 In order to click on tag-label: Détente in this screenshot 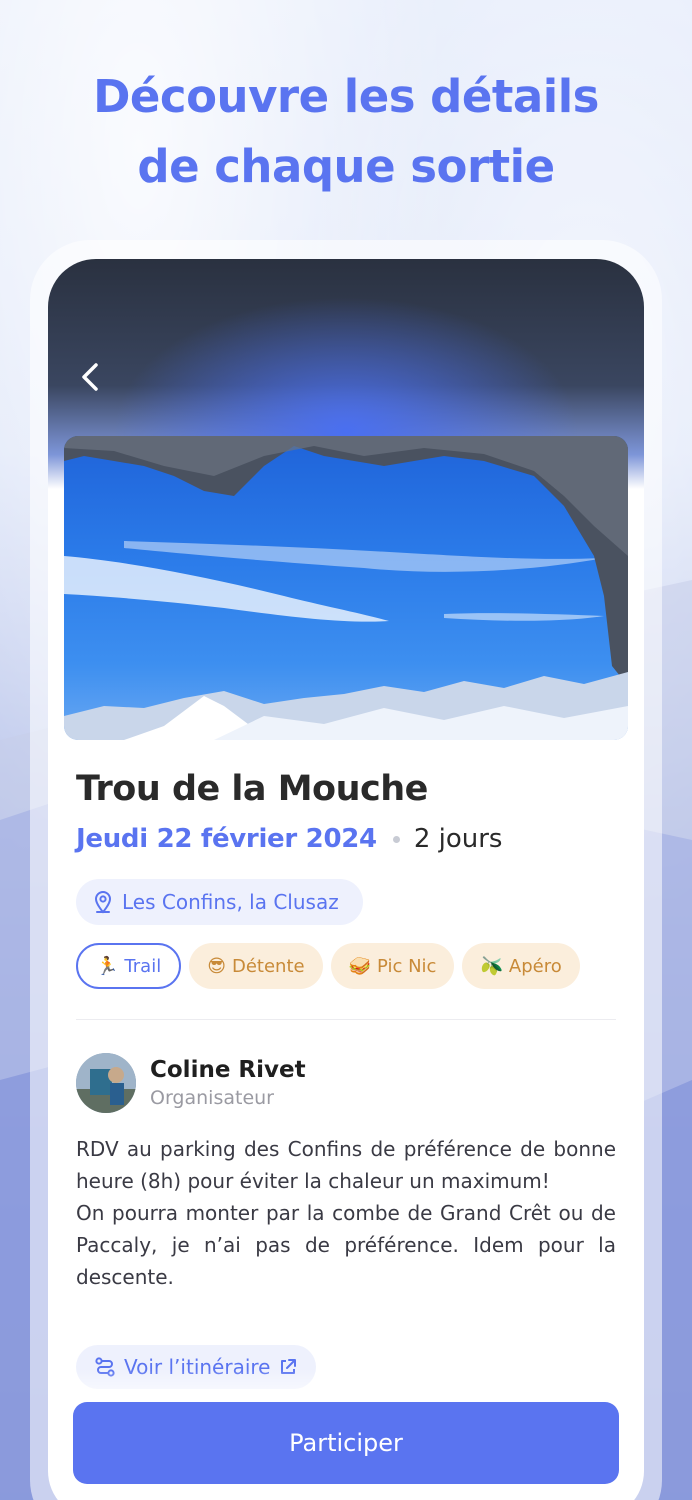, I will do `click(268, 966)`.